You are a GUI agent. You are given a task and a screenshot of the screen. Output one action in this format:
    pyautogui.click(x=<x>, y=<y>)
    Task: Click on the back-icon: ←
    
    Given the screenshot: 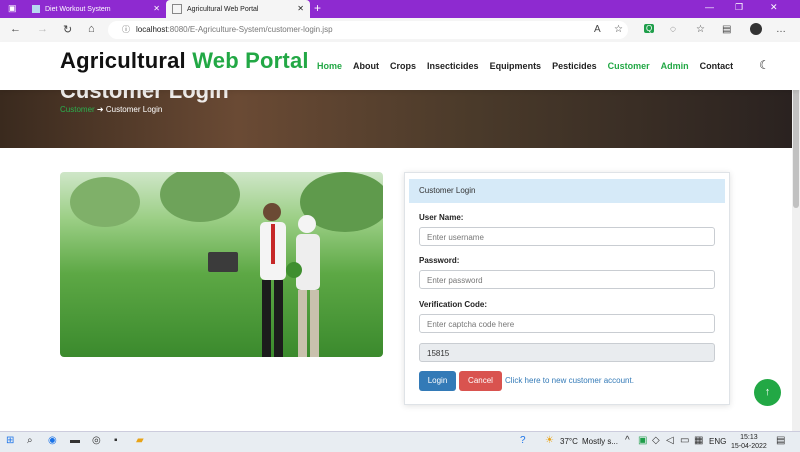 What is the action you would take?
    pyautogui.click(x=15, y=29)
    